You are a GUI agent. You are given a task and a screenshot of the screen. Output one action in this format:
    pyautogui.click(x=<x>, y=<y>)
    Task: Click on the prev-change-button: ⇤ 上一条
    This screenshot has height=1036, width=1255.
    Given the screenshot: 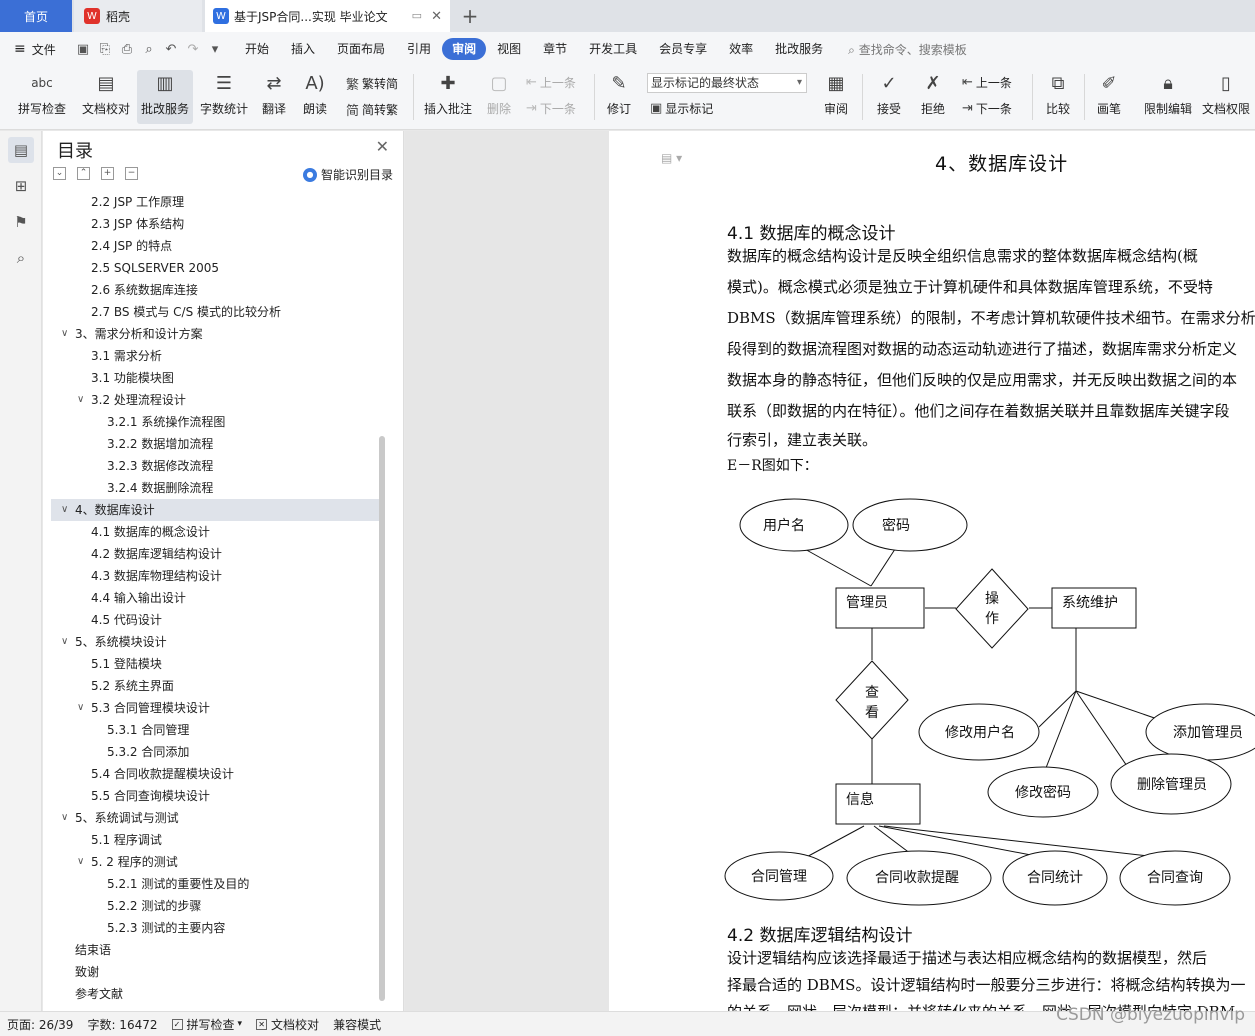 What is the action you would take?
    pyautogui.click(x=987, y=82)
    